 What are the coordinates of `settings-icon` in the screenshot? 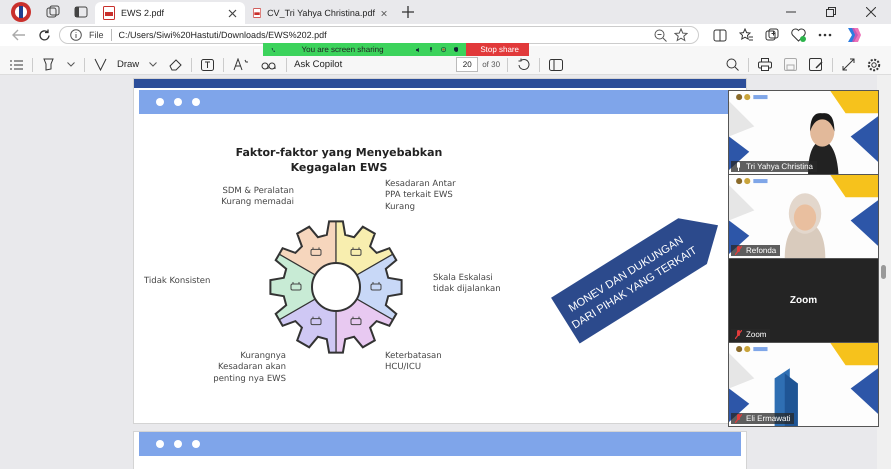 It's located at (874, 65).